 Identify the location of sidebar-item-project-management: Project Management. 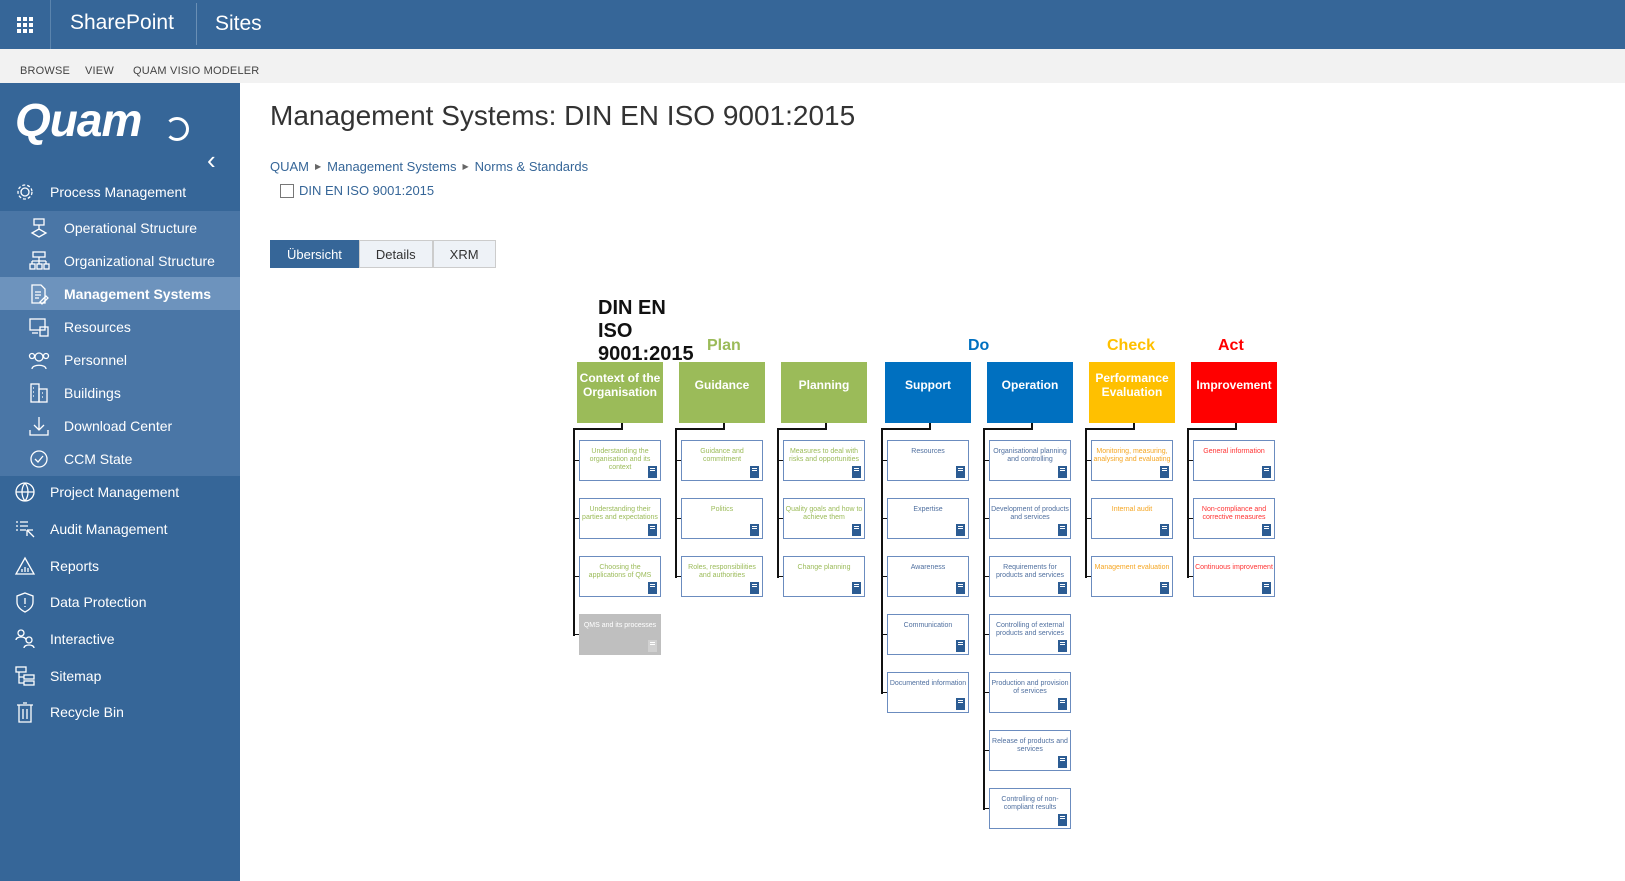
(120, 492).